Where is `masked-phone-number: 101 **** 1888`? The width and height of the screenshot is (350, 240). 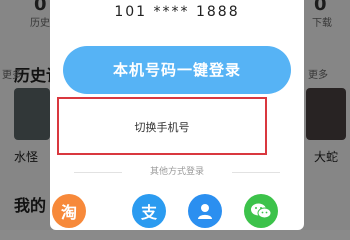
masked-phone-number: 101 **** 1888 is located at coordinates (177, 12).